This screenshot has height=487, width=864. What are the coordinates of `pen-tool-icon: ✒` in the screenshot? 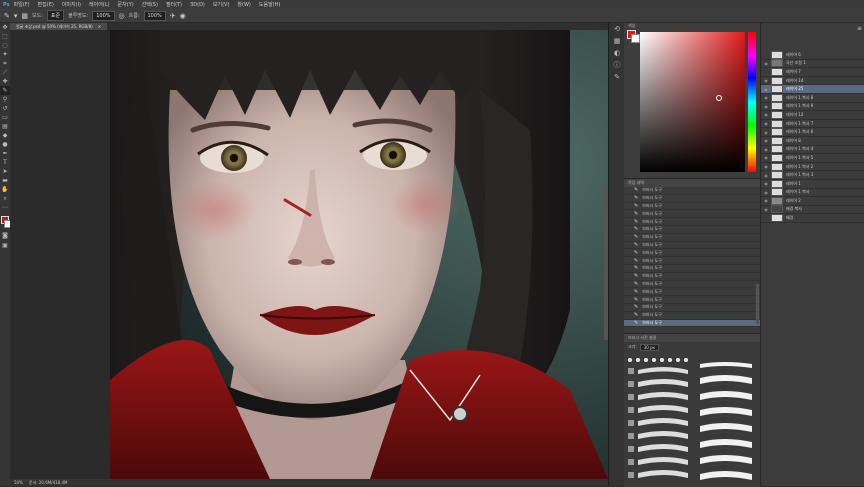 It's located at (5, 153).